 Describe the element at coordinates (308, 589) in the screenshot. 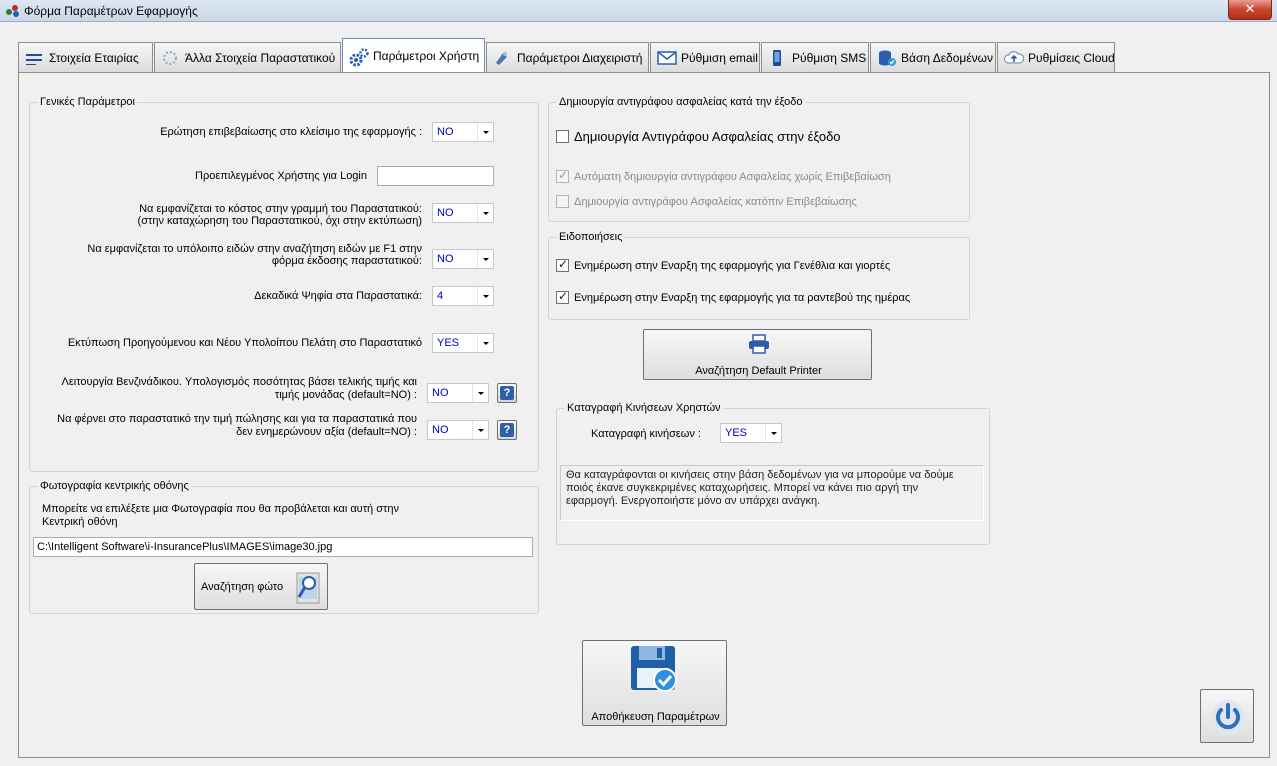

I see `photo-search-icon` at that location.